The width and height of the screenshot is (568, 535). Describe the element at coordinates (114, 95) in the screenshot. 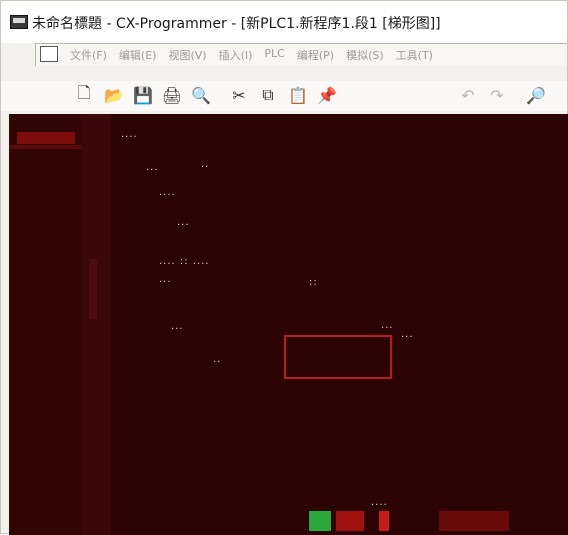

I see `open-icon: 📂` at that location.